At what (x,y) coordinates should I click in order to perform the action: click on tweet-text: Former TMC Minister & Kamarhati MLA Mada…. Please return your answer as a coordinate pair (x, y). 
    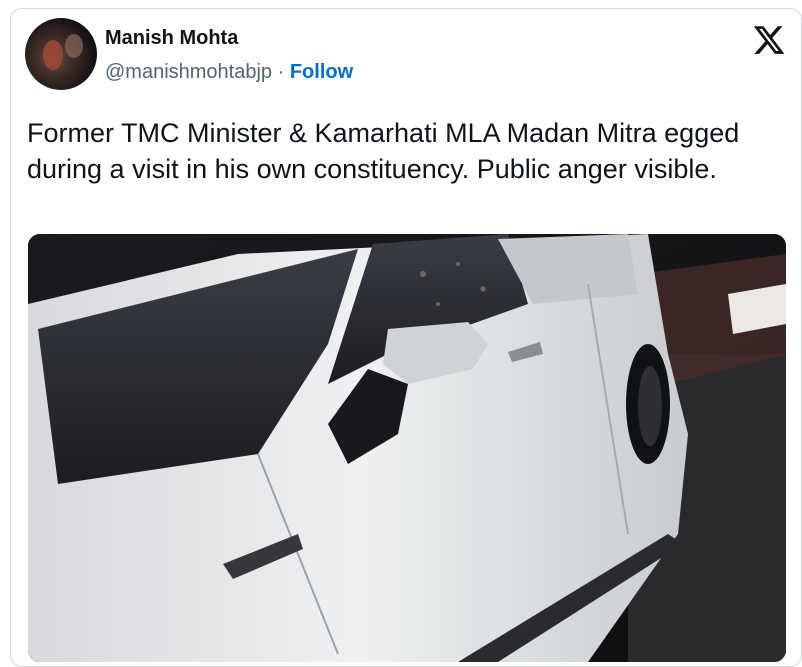
    Looking at the image, I should click on (383, 151).